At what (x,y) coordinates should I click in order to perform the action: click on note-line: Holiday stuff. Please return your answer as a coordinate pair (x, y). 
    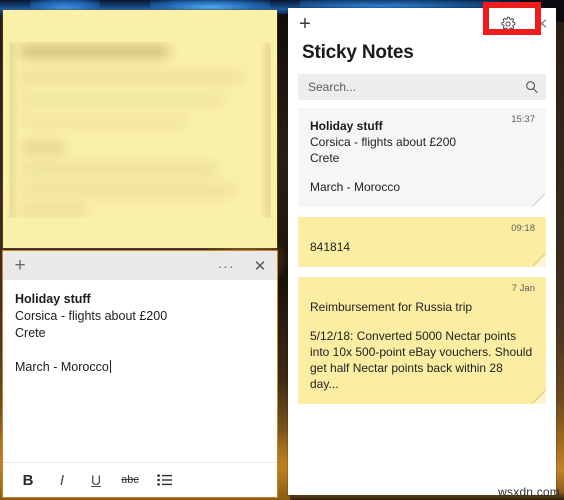
    Looking at the image, I should click on (53, 299).